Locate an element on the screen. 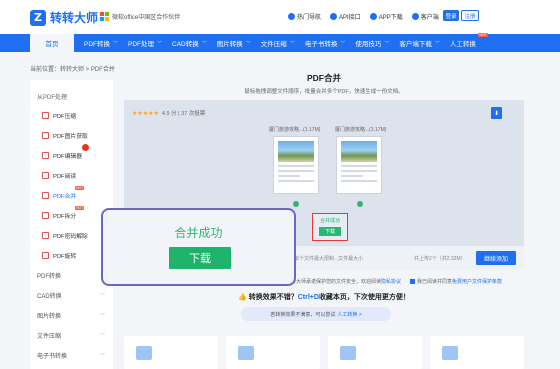 The width and height of the screenshot is (560, 369). nav-label: PDF处理 is located at coordinates (141, 44).